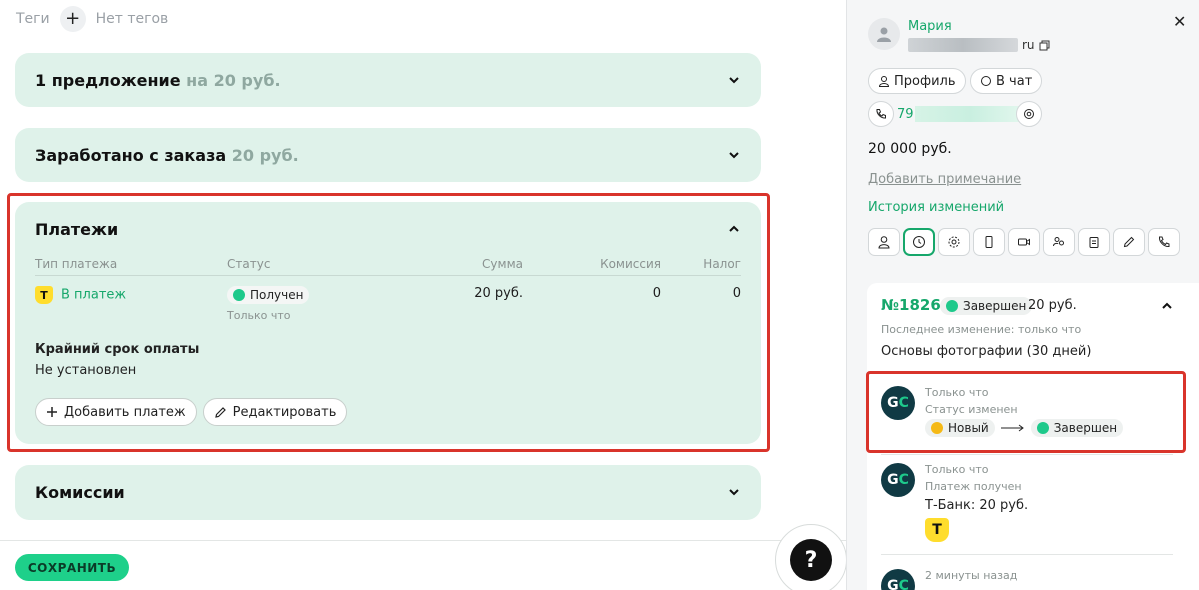 This screenshot has height=590, width=1199. Describe the element at coordinates (158, 80) in the screenshot. I see `offers-title: 1 предложение на 20 руб.` at that location.